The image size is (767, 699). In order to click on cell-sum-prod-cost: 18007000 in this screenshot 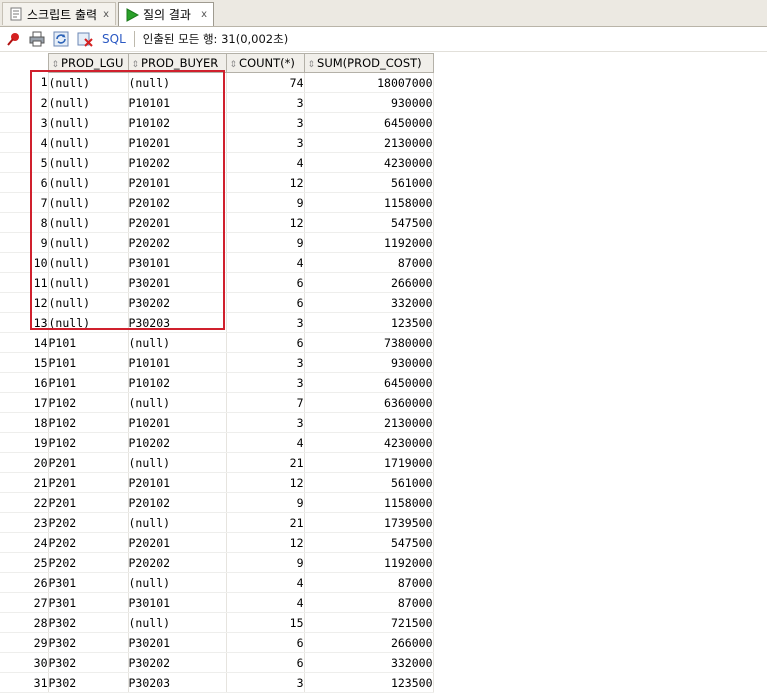, I will do `click(369, 82)`.